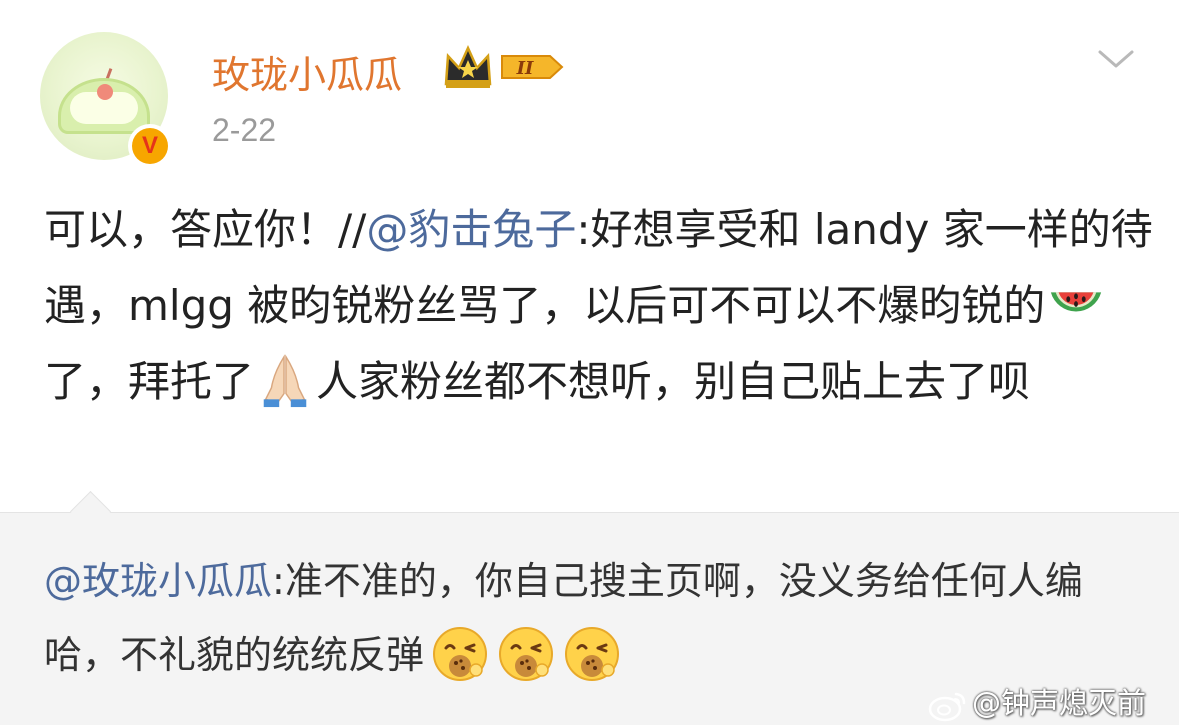 The width and height of the screenshot is (1179, 725). What do you see at coordinates (285, 380) in the screenshot?
I see `praying-hands-icon` at bounding box center [285, 380].